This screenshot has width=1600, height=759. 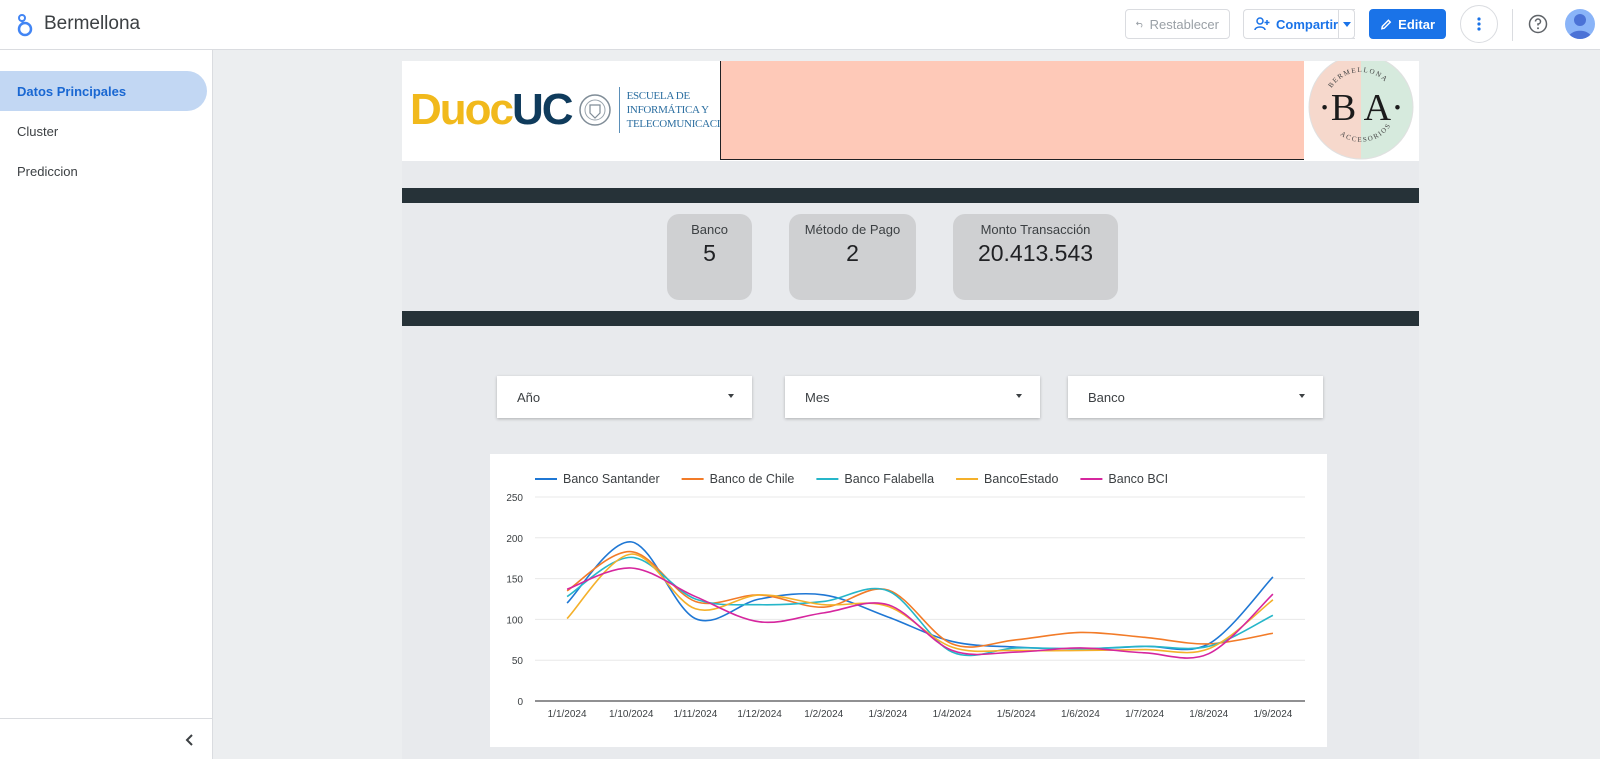 What do you see at coordinates (103, 171) in the screenshot?
I see `nav-item-prediccion: Prediccion` at bounding box center [103, 171].